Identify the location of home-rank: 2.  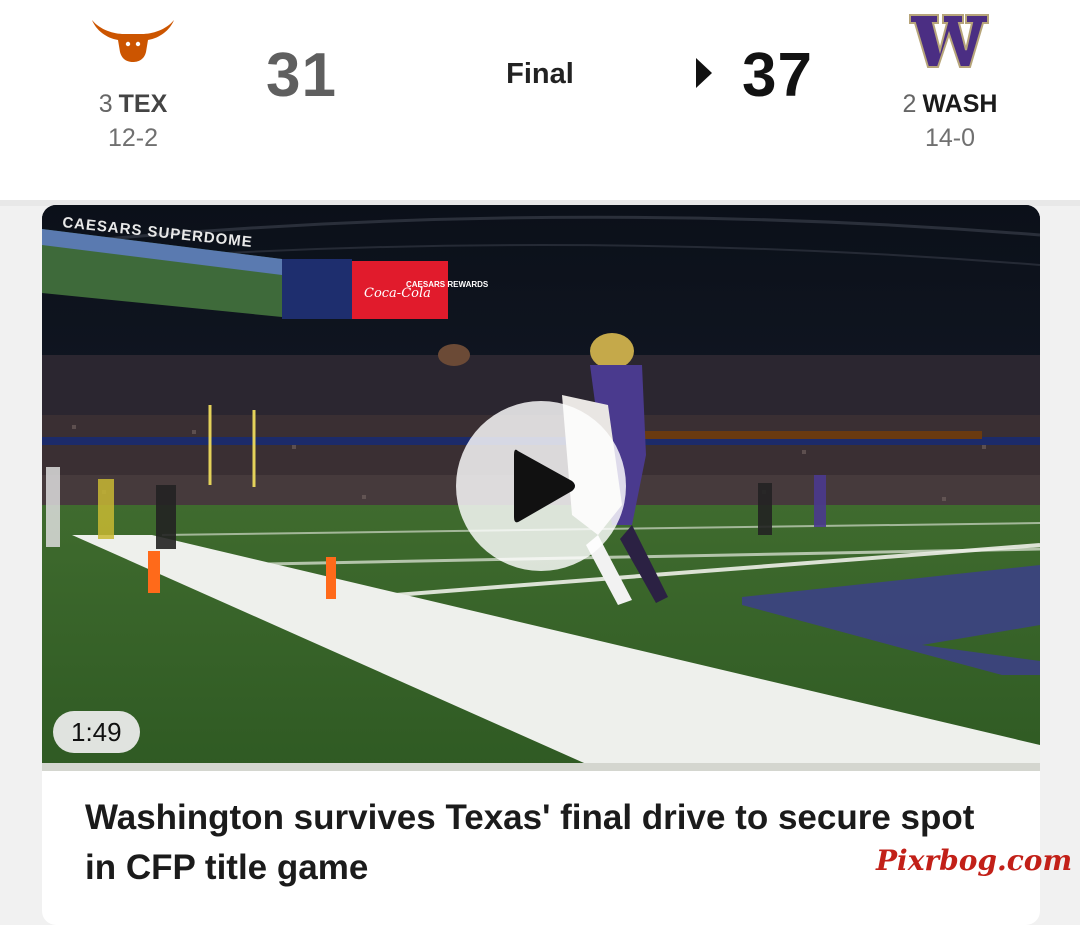
(909, 104).